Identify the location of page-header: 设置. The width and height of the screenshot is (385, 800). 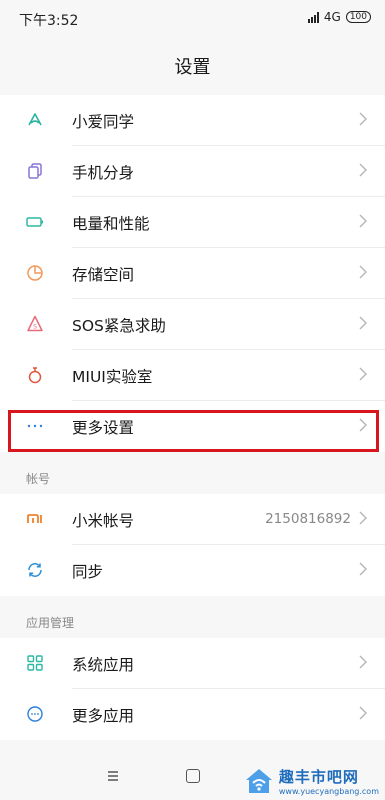
(192, 67).